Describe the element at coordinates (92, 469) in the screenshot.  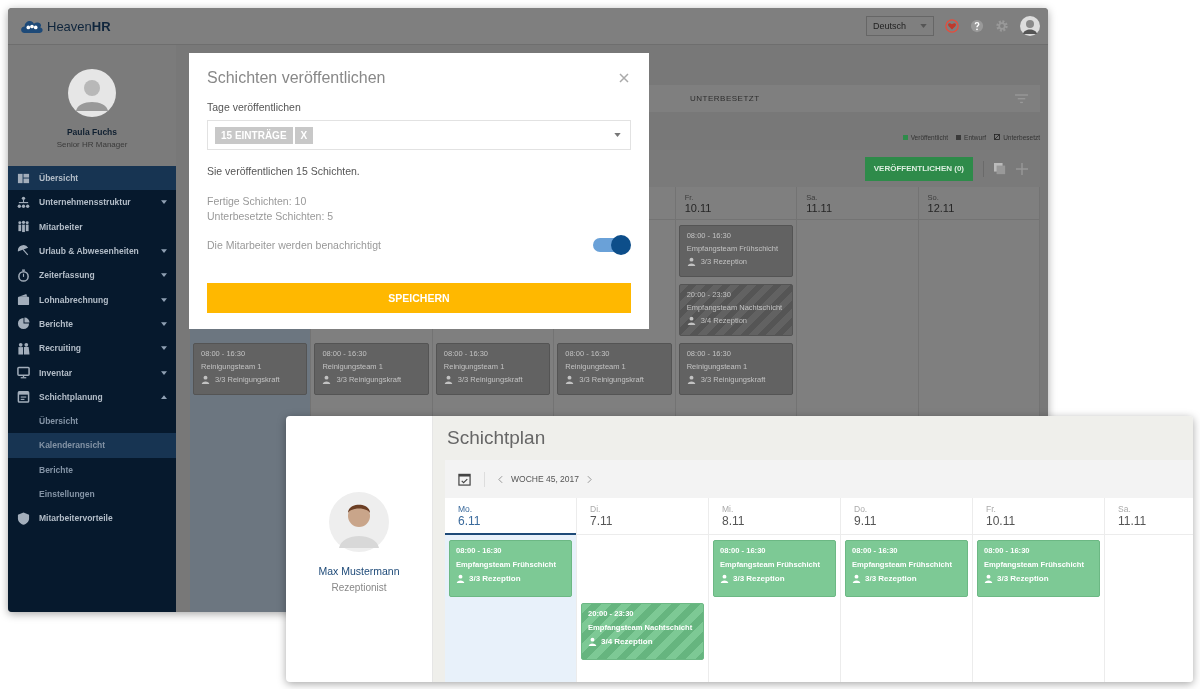
I see `nav-subitem: Berichte` at that location.